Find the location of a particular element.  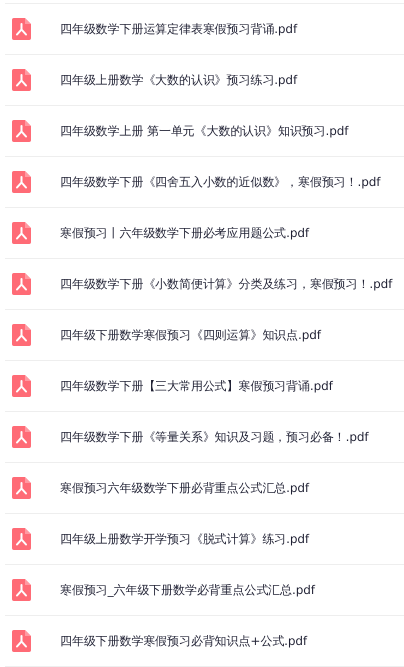

file-name: 四年级数学下册《等量关系》知识及习题，预习必备！.pdf is located at coordinates (214, 437).